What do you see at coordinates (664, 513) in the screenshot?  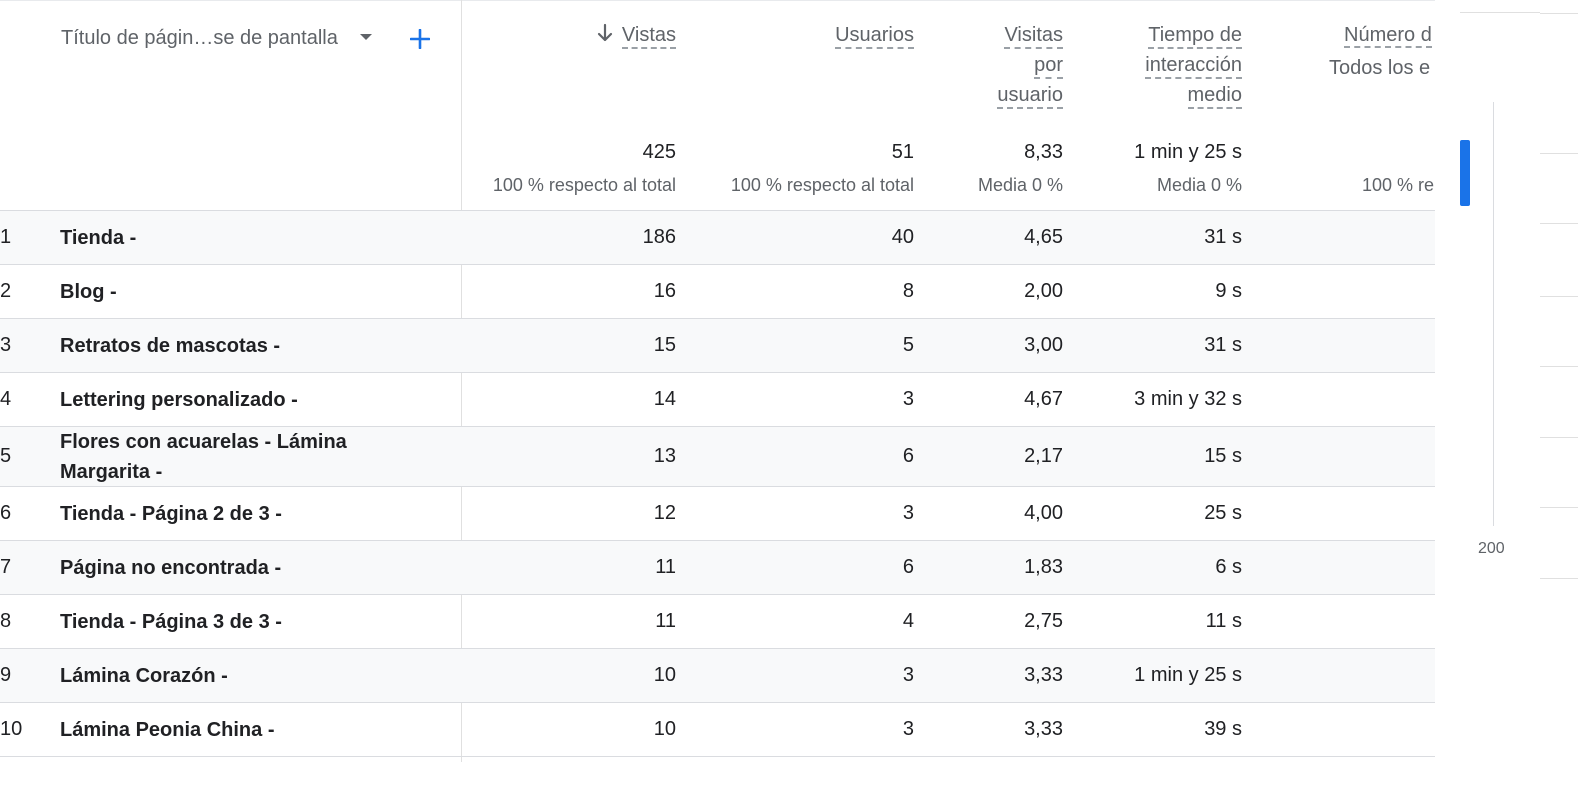 I see `row-cell-views: 12` at bounding box center [664, 513].